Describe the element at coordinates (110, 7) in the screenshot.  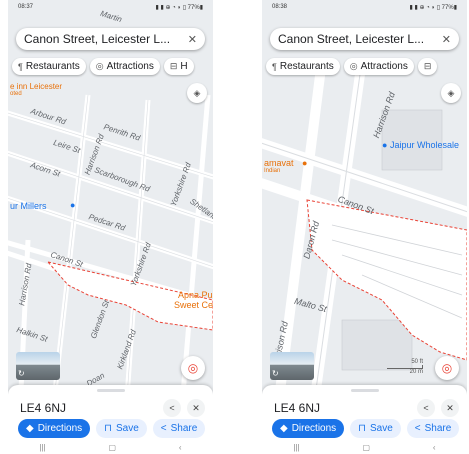
I see `status-bar: 08:37 ▮ ▮ ⊕ ◔ ◗ ▯ 77%▮` at that location.